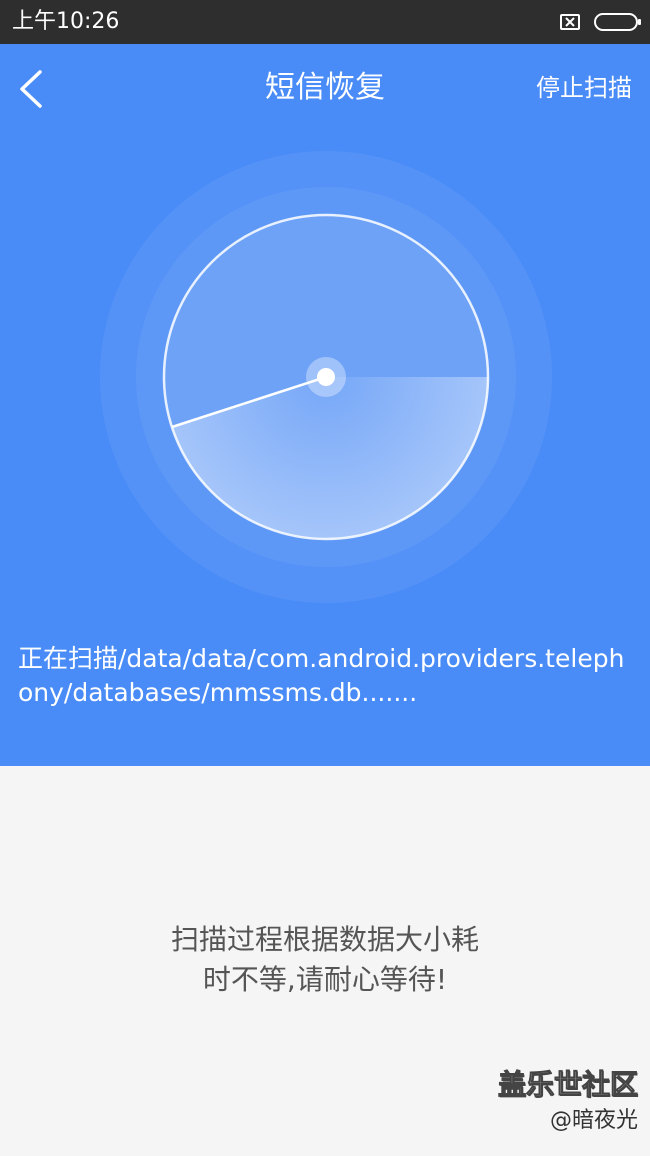 The image size is (650, 1156). I want to click on battery-icon, so click(617, 22).